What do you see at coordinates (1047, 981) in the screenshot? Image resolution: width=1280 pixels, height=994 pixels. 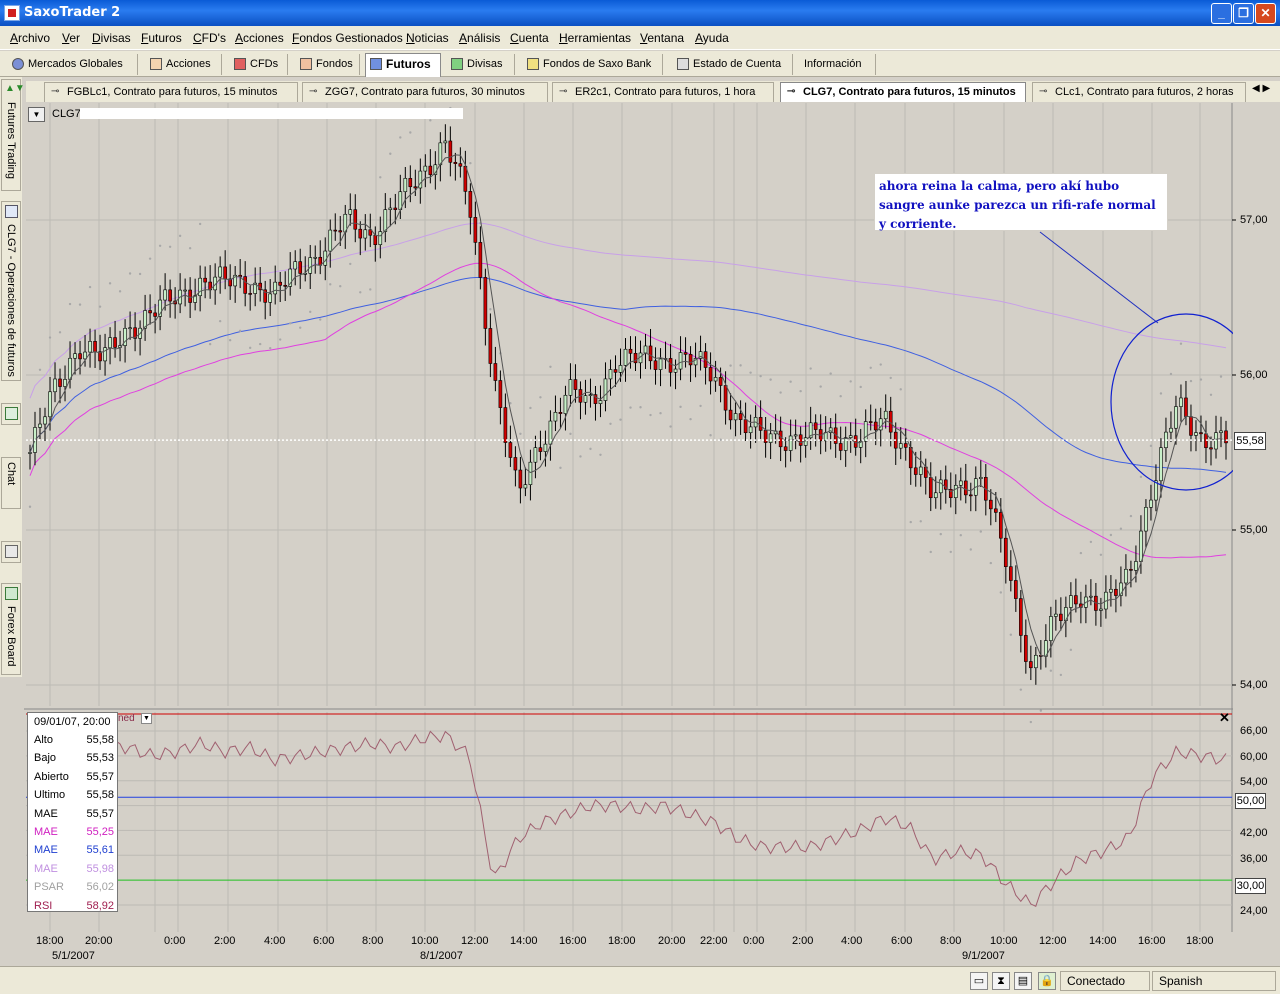 I see `lock-icon: 🔒` at bounding box center [1047, 981].